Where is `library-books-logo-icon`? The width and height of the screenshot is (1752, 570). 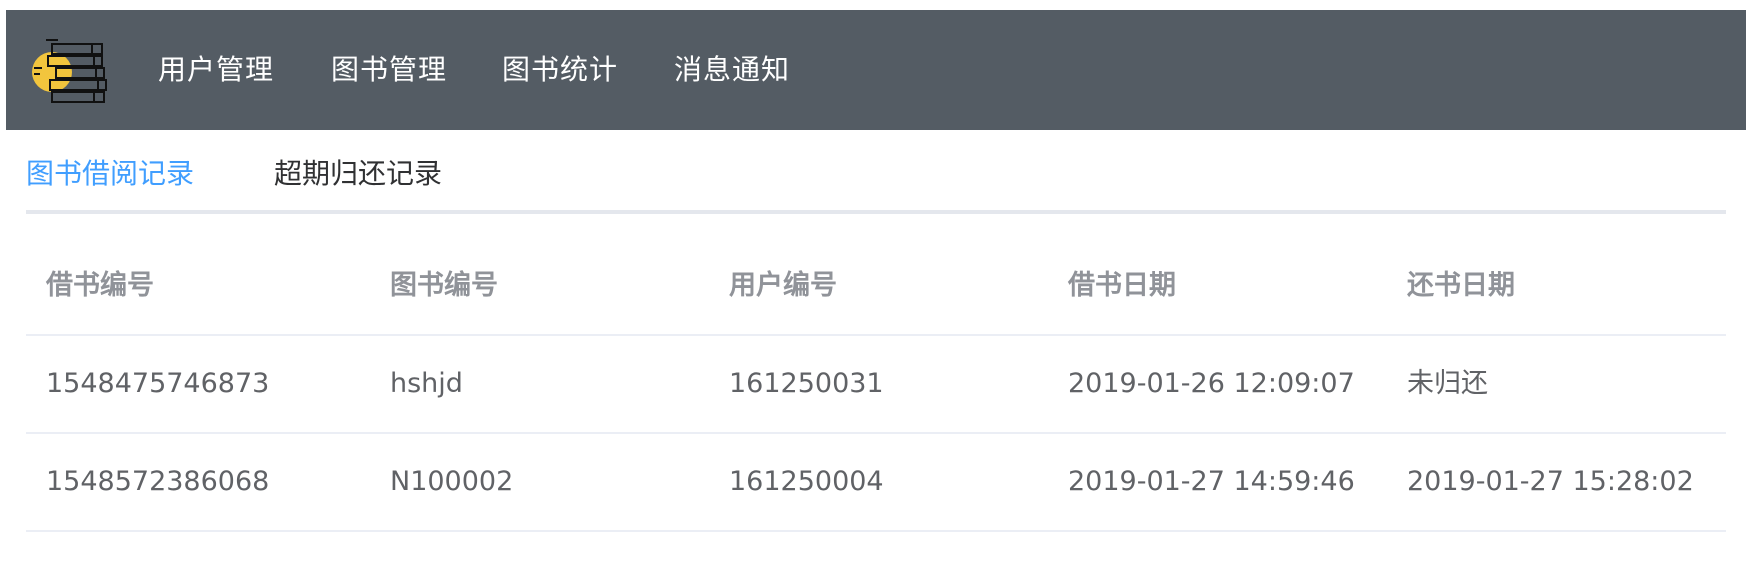
library-books-logo-icon is located at coordinates (75, 72).